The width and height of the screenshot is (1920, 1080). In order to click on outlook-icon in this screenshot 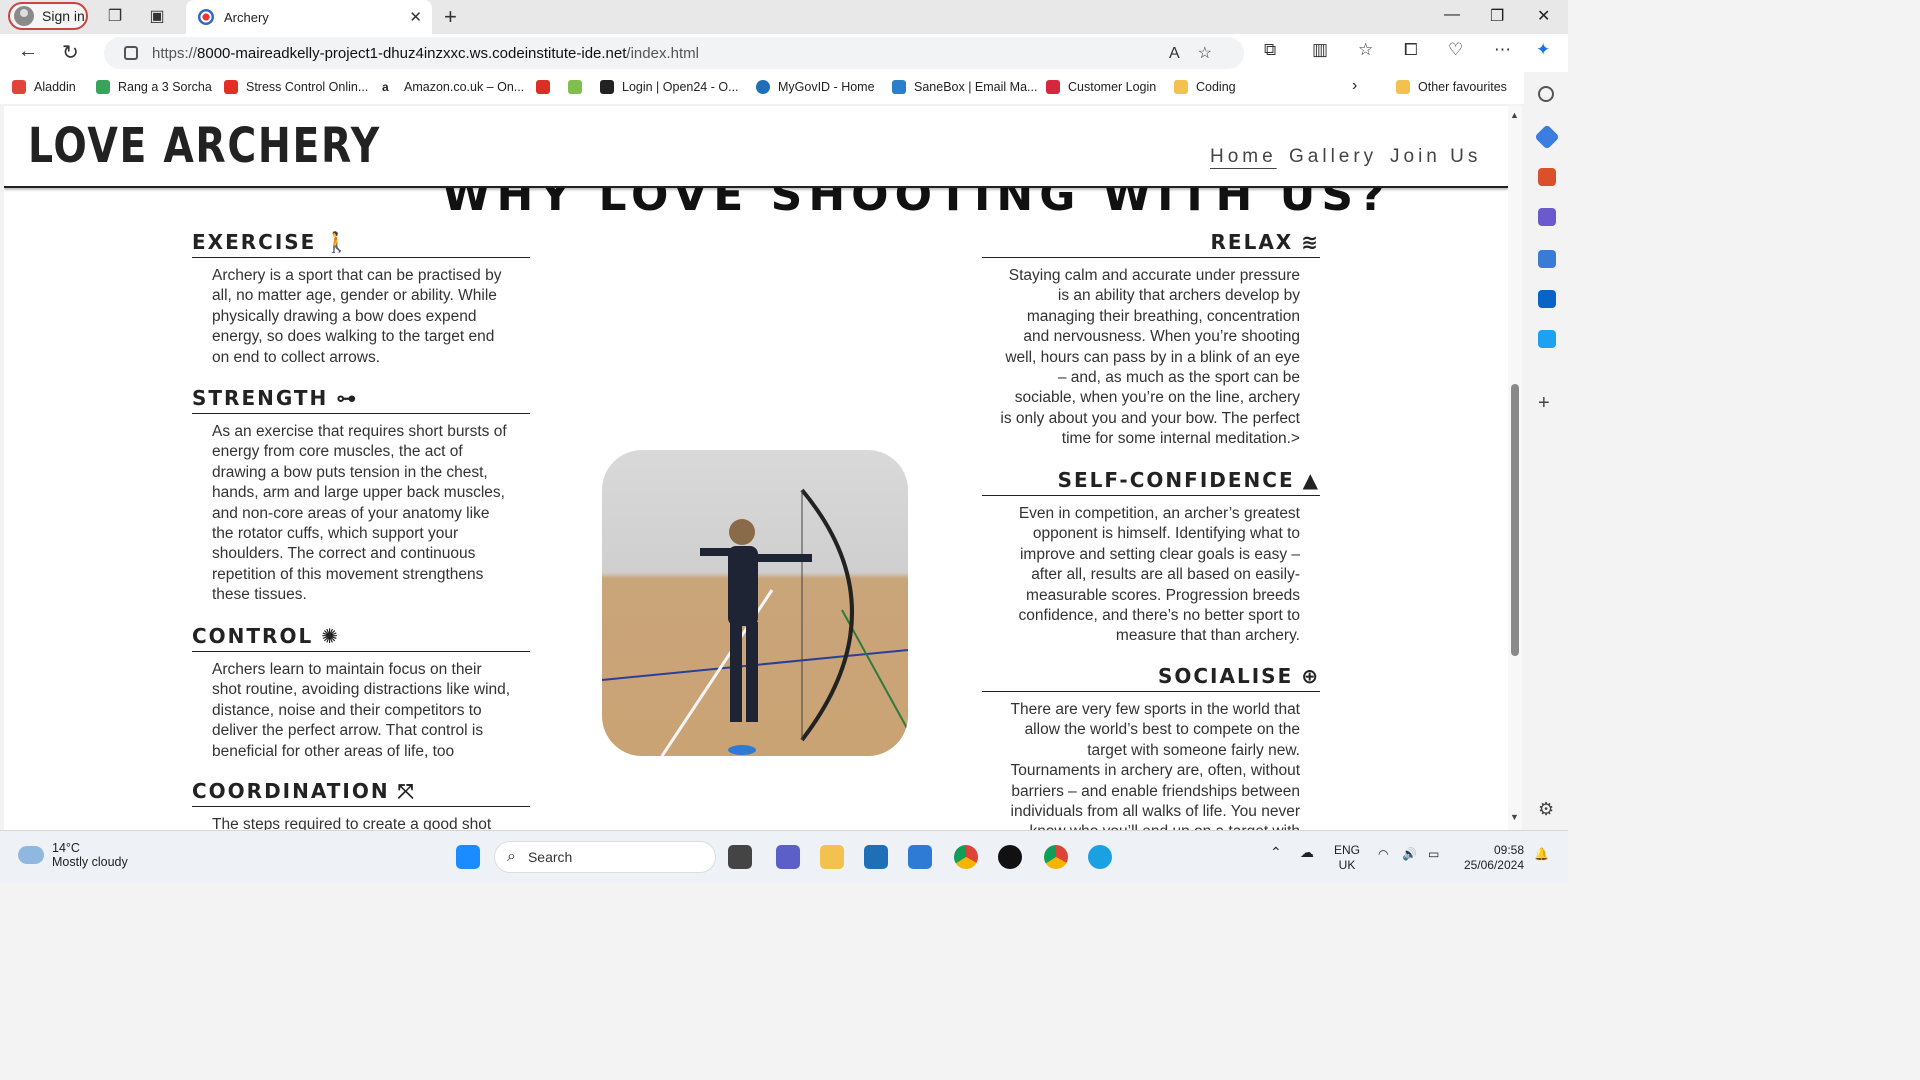, I will do `click(1547, 299)`.